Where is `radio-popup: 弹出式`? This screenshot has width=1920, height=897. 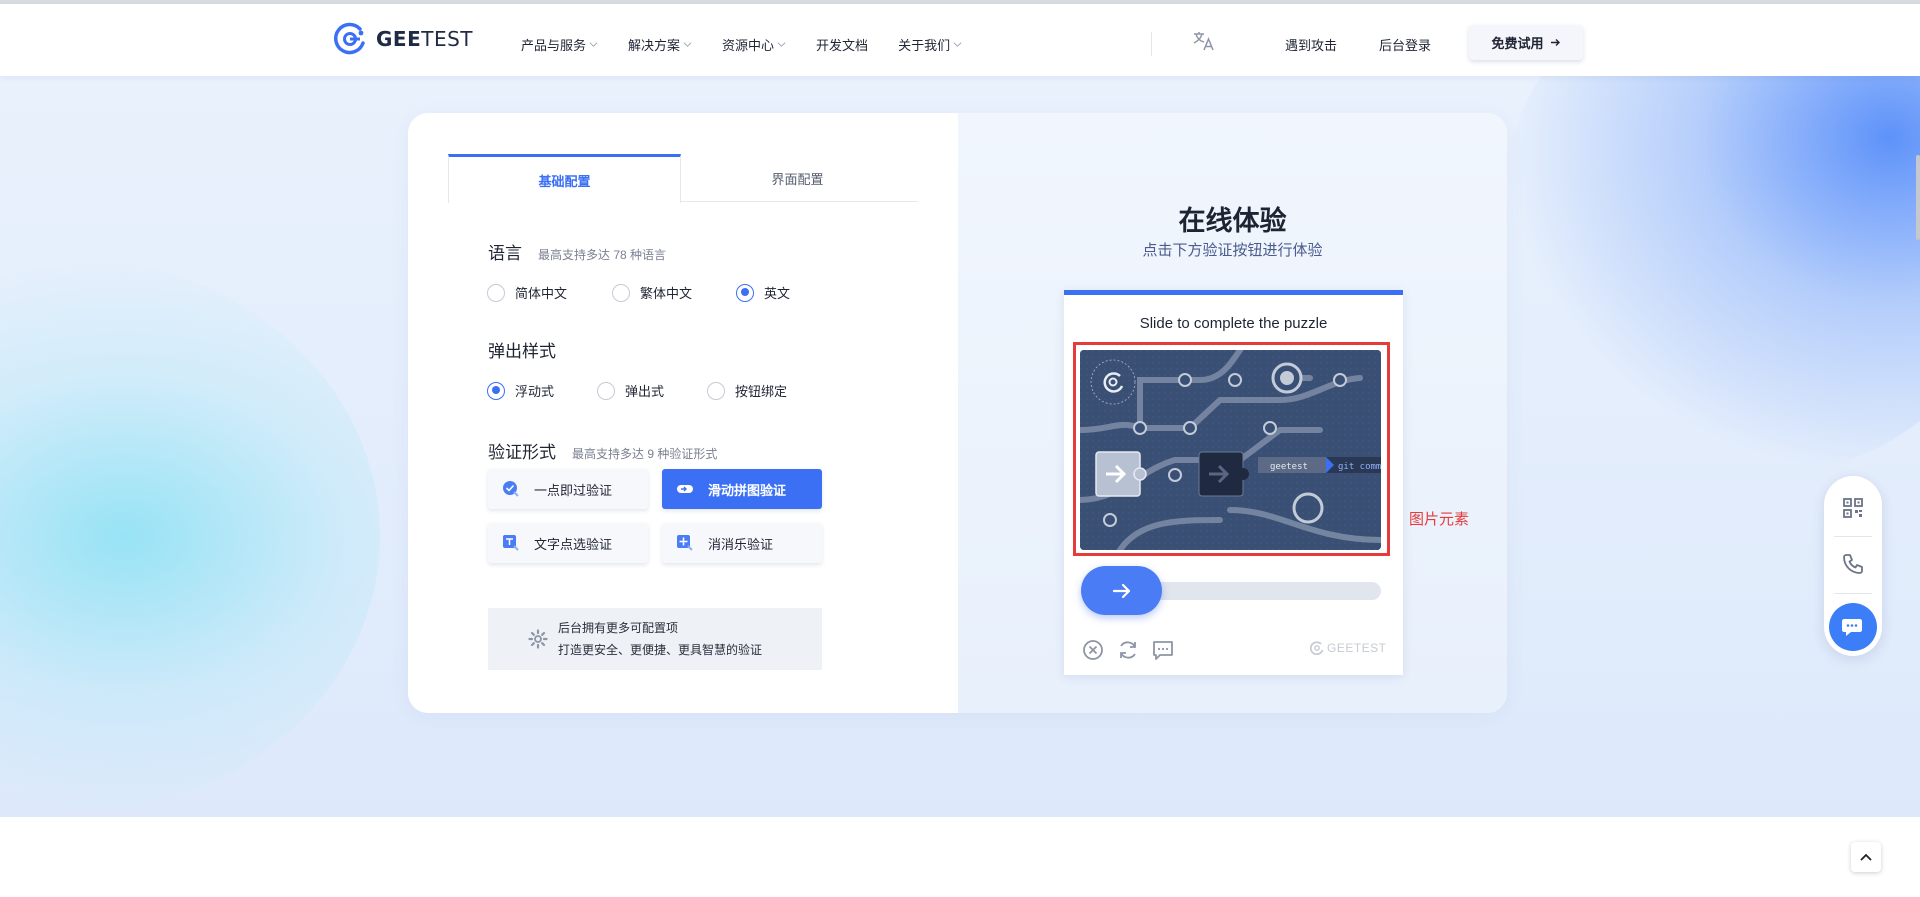
radio-popup: 弹出式 is located at coordinates (652, 390).